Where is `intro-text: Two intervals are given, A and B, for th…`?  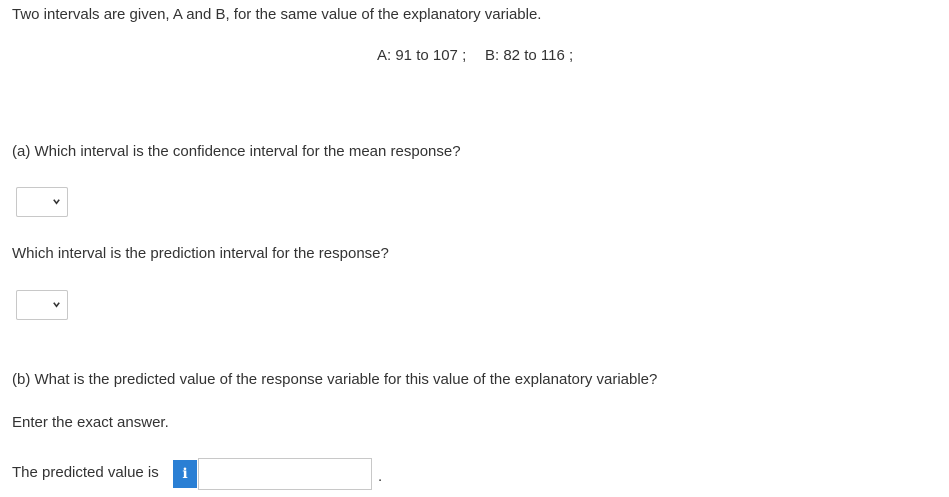 intro-text: Two intervals are given, A and B, for th… is located at coordinates (277, 14).